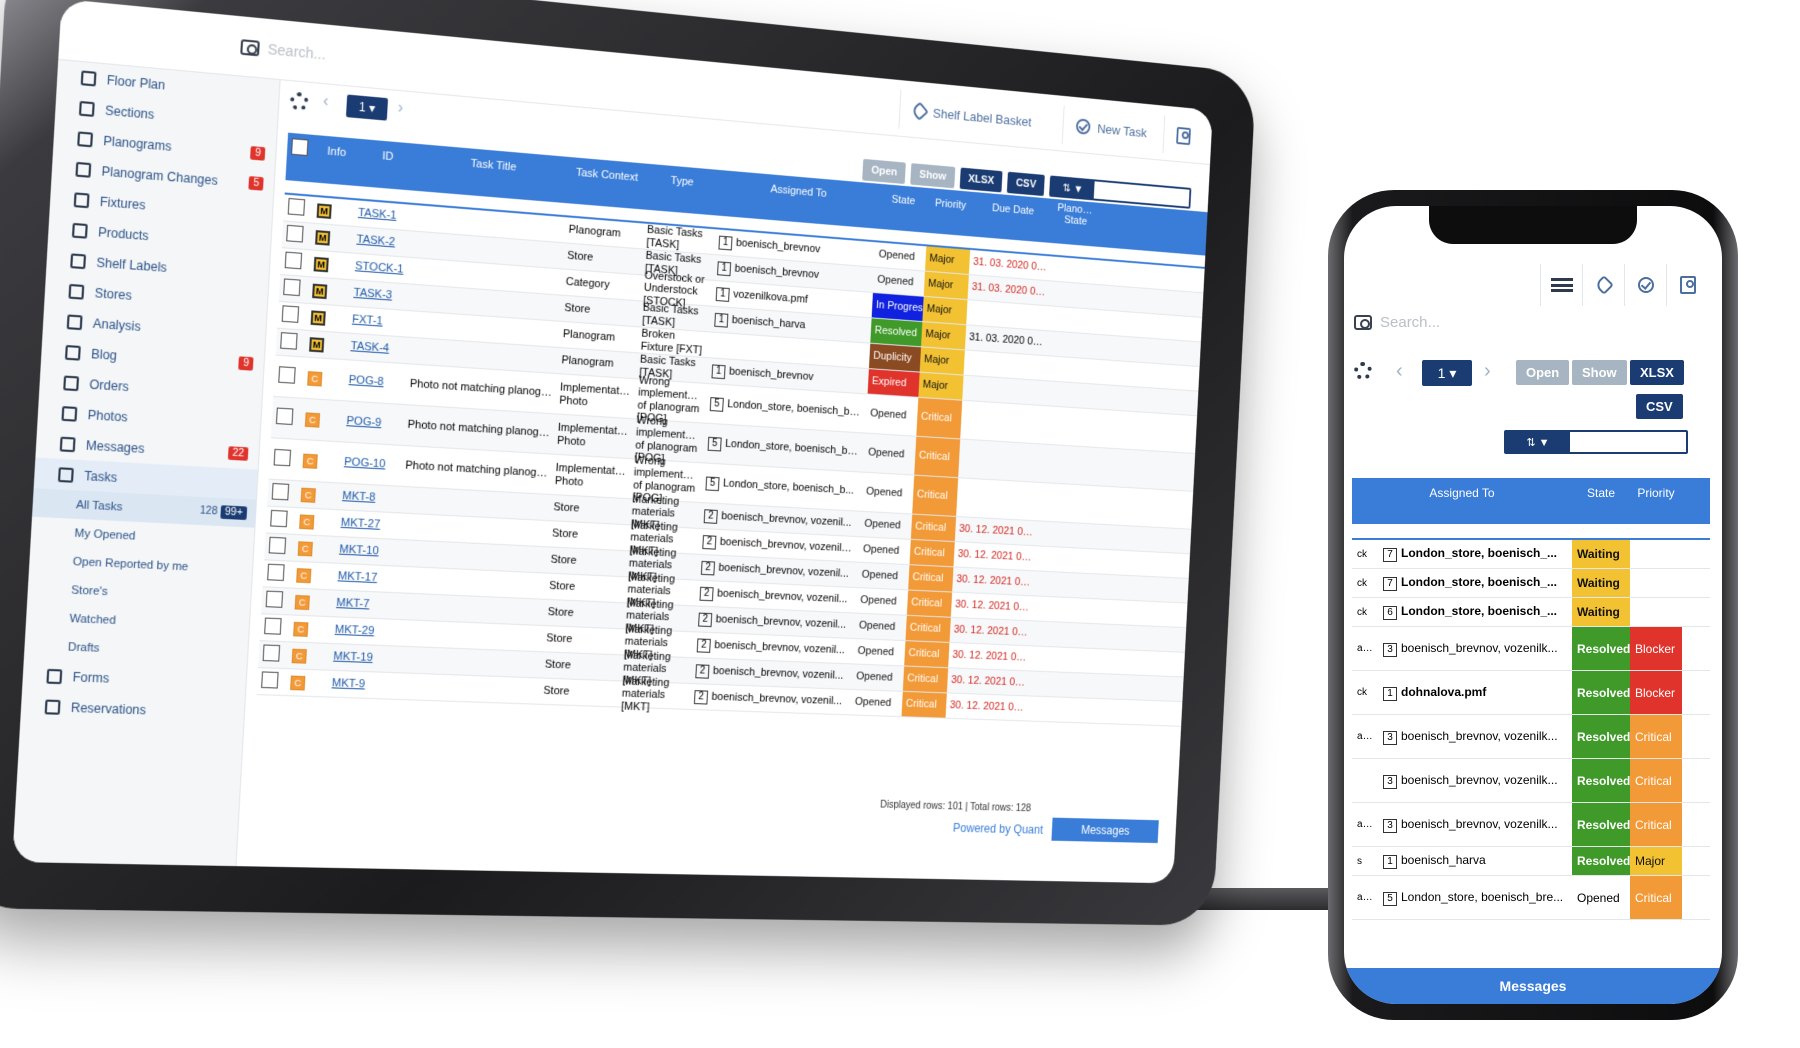  What do you see at coordinates (998, 829) in the screenshot?
I see `powered-by: Powered by Quant` at bounding box center [998, 829].